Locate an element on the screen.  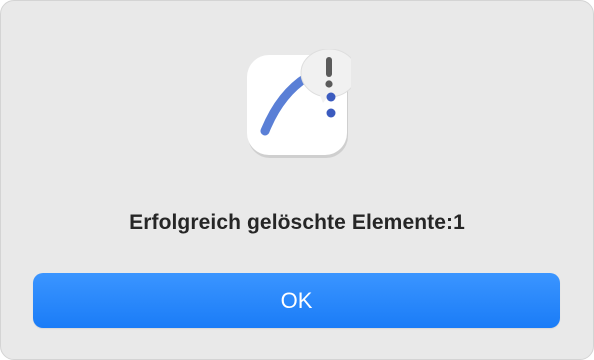
dot-lower is located at coordinates (331, 113).